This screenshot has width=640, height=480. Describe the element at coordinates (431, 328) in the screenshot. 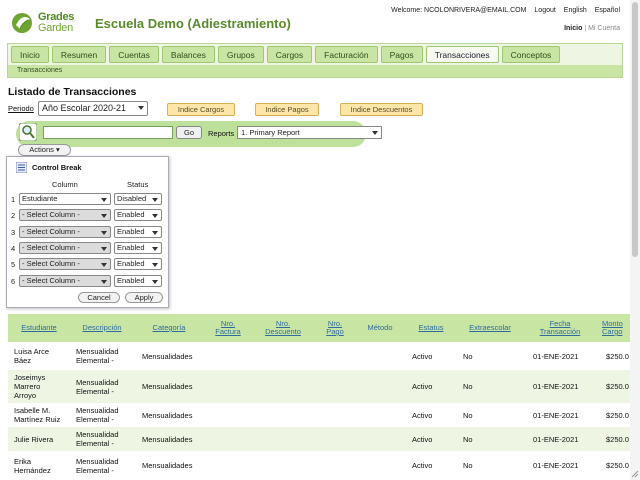

I see `header-estatus: Estatus` at that location.